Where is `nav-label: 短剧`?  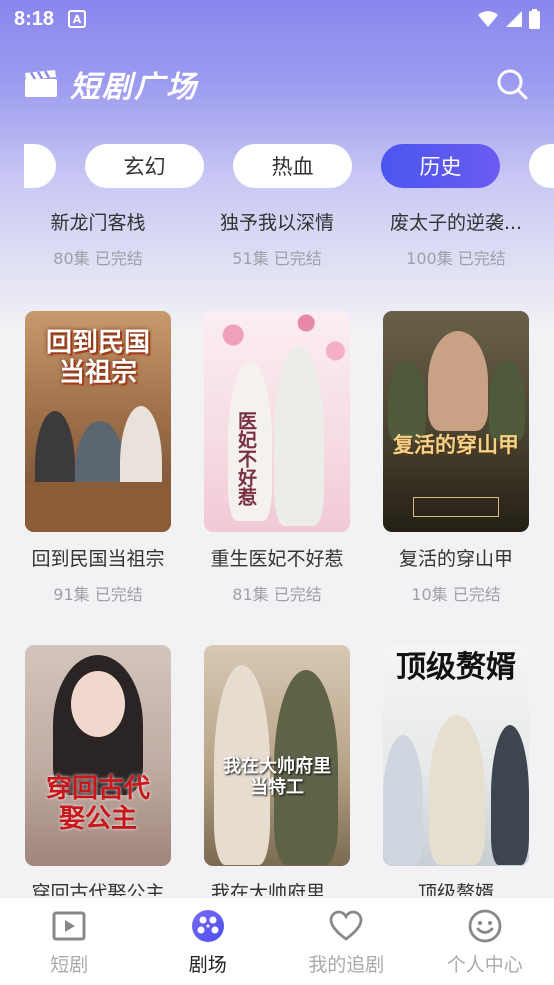
nav-label: 短剧 is located at coordinates (69, 965).